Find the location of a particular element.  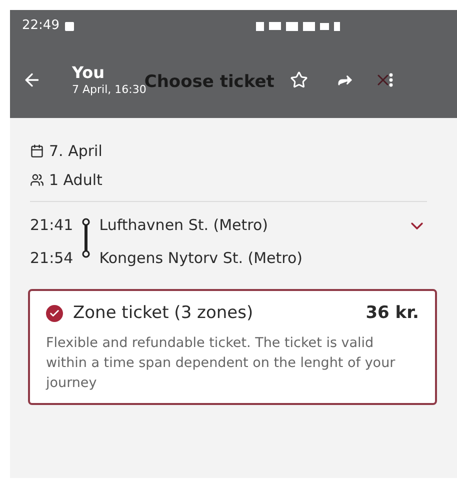

departure-time: 21:41 is located at coordinates (52, 225).